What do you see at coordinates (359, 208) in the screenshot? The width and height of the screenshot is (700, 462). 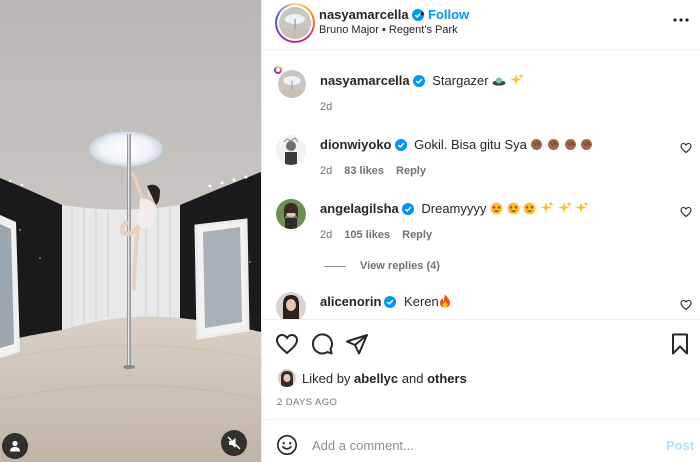 I see `comment-username: angelagilsha` at bounding box center [359, 208].